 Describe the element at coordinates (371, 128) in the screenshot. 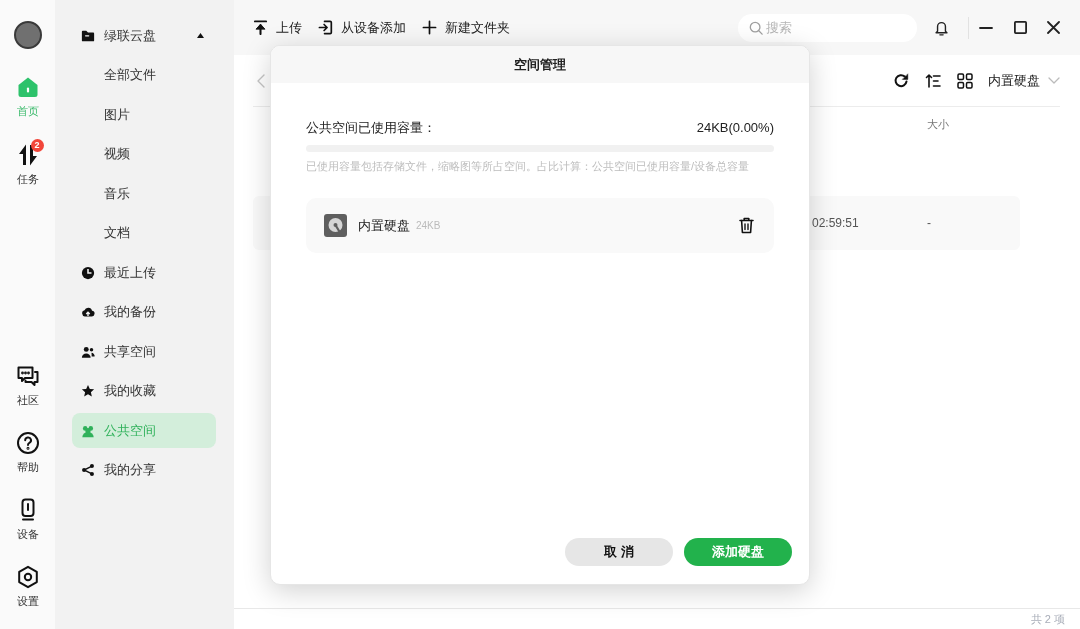

I see `usage-label: 公共空间已使用容量：` at that location.